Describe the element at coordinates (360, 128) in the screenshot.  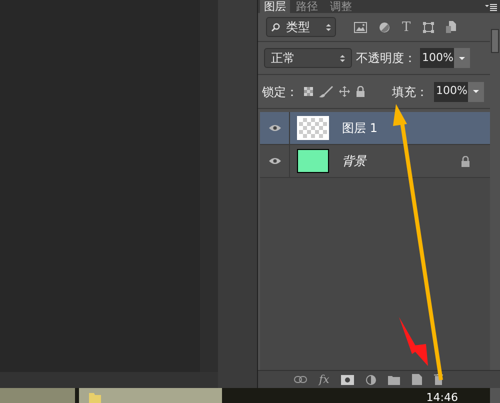
I see `layer-name: 图层 1` at that location.